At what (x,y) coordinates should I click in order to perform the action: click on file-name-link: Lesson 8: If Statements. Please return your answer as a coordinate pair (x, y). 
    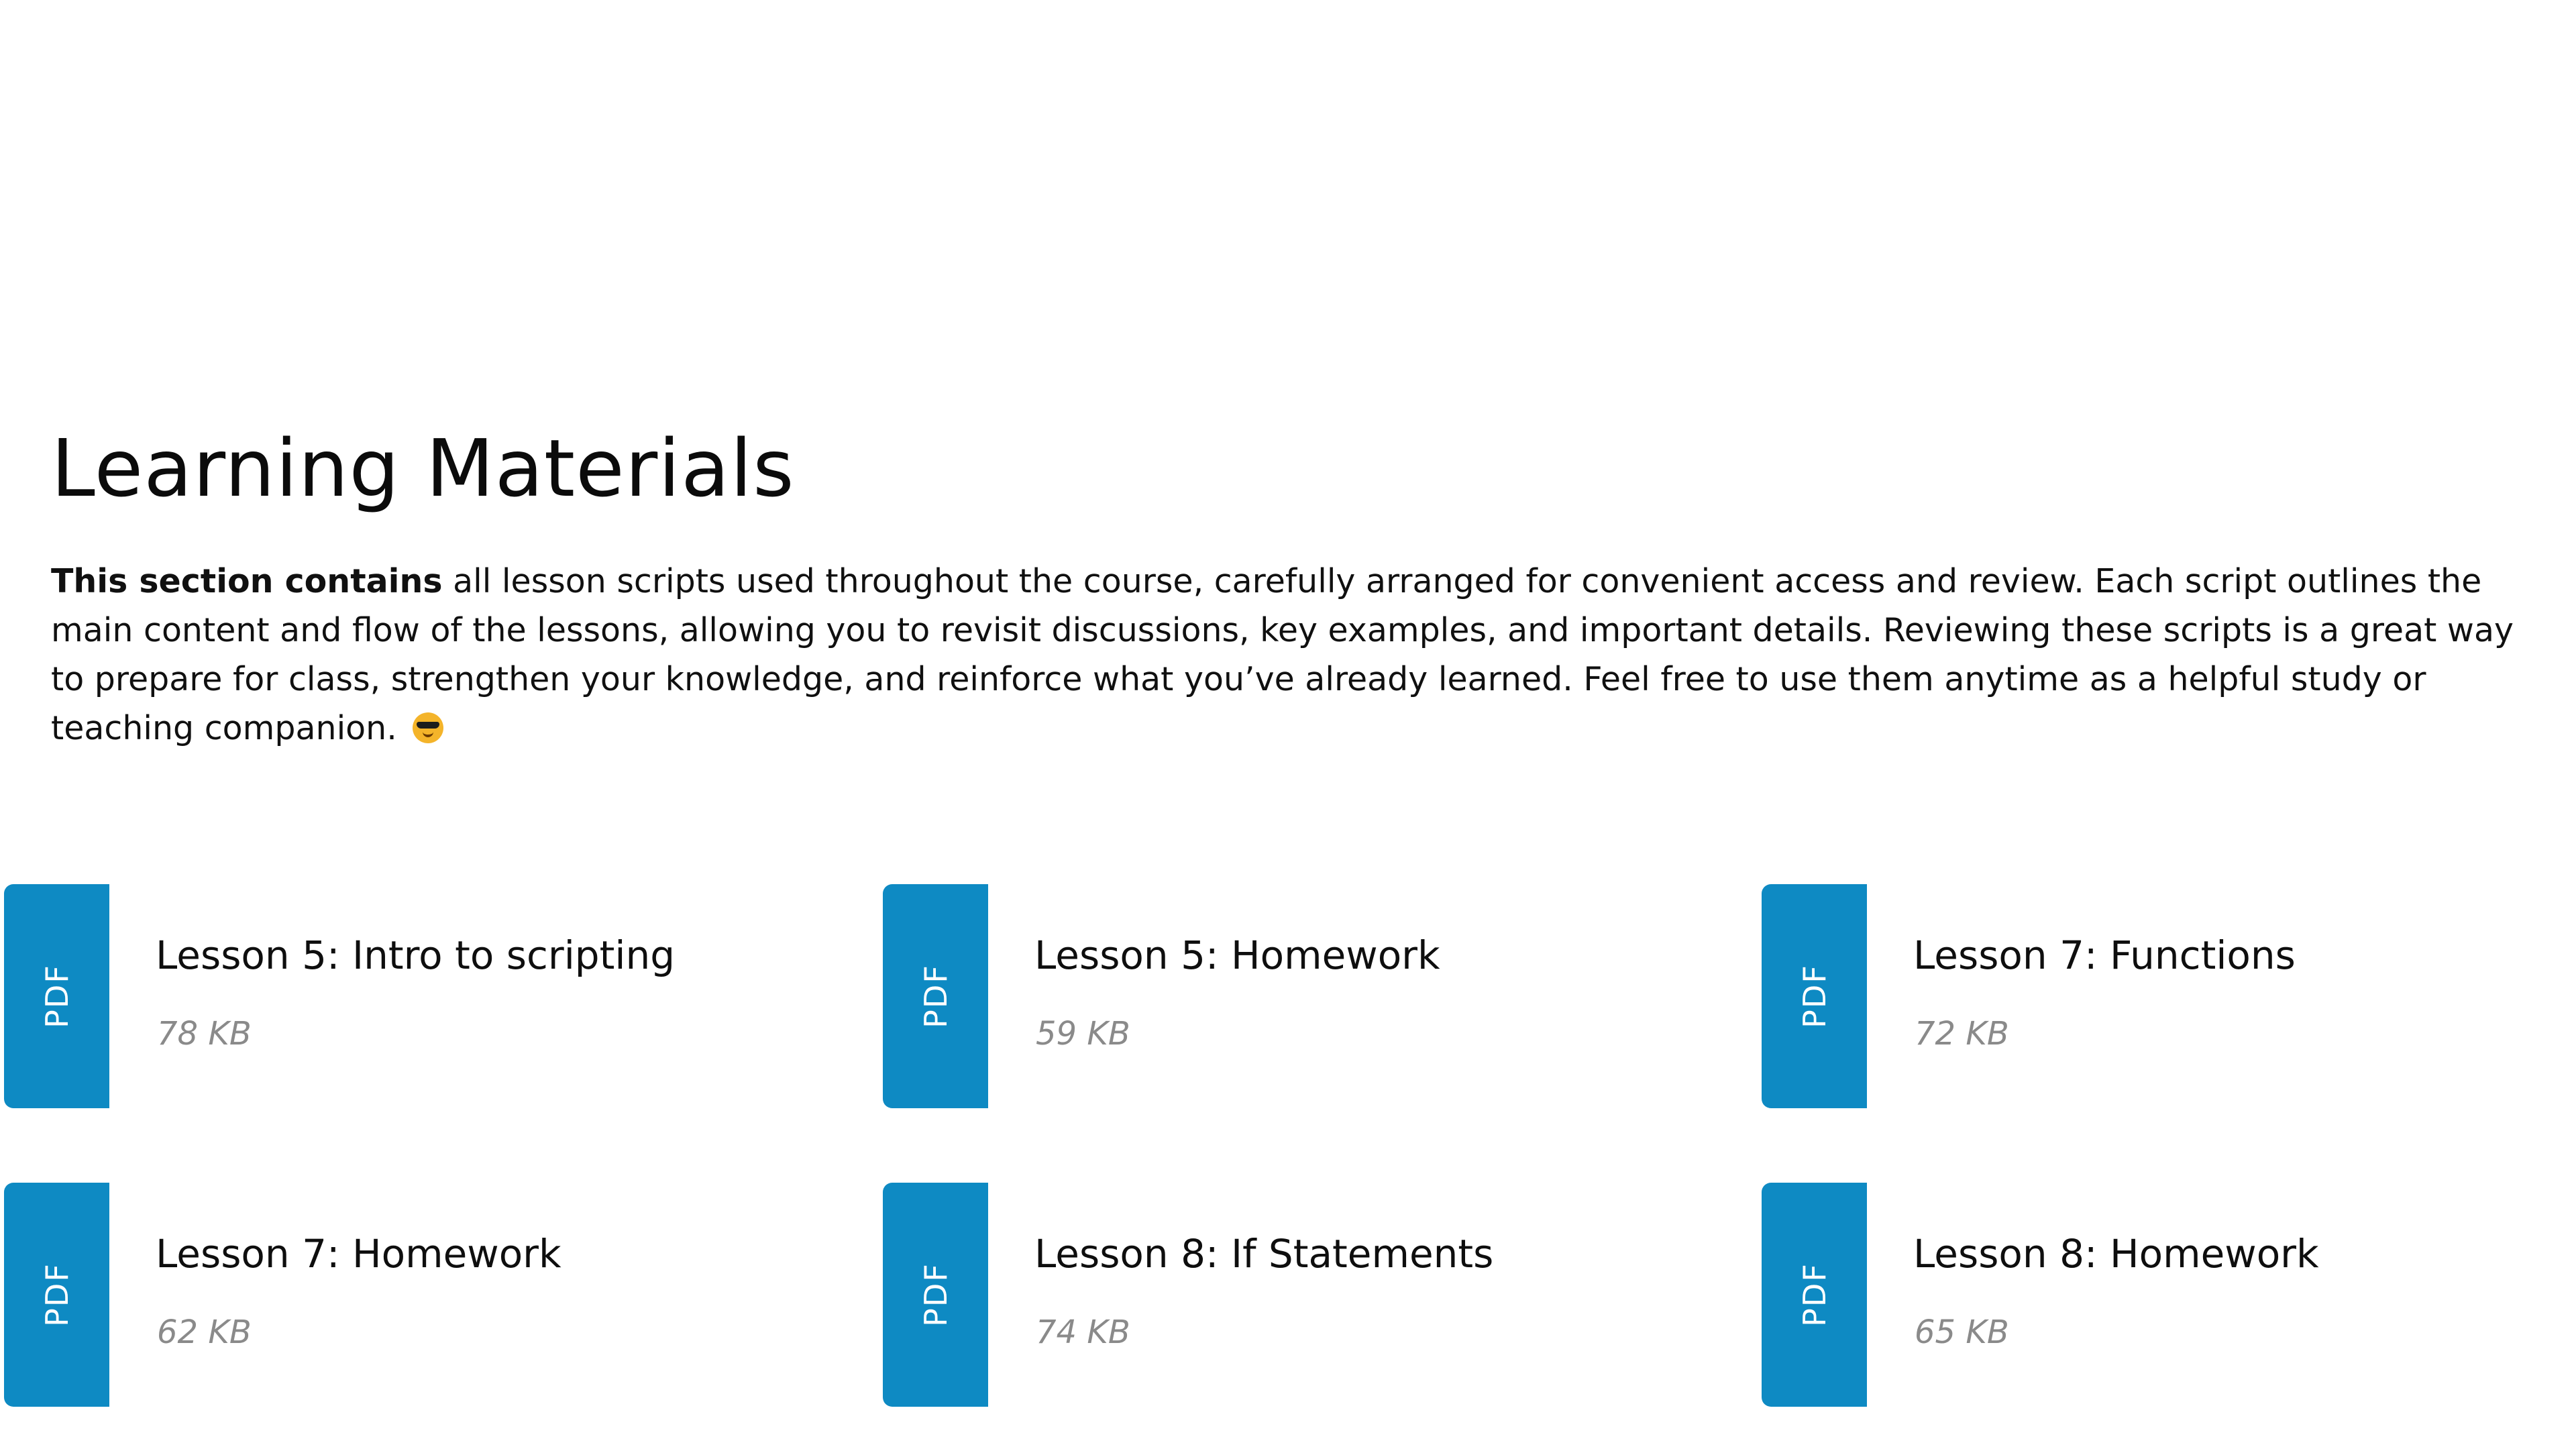
    Looking at the image, I should click on (1263, 1253).